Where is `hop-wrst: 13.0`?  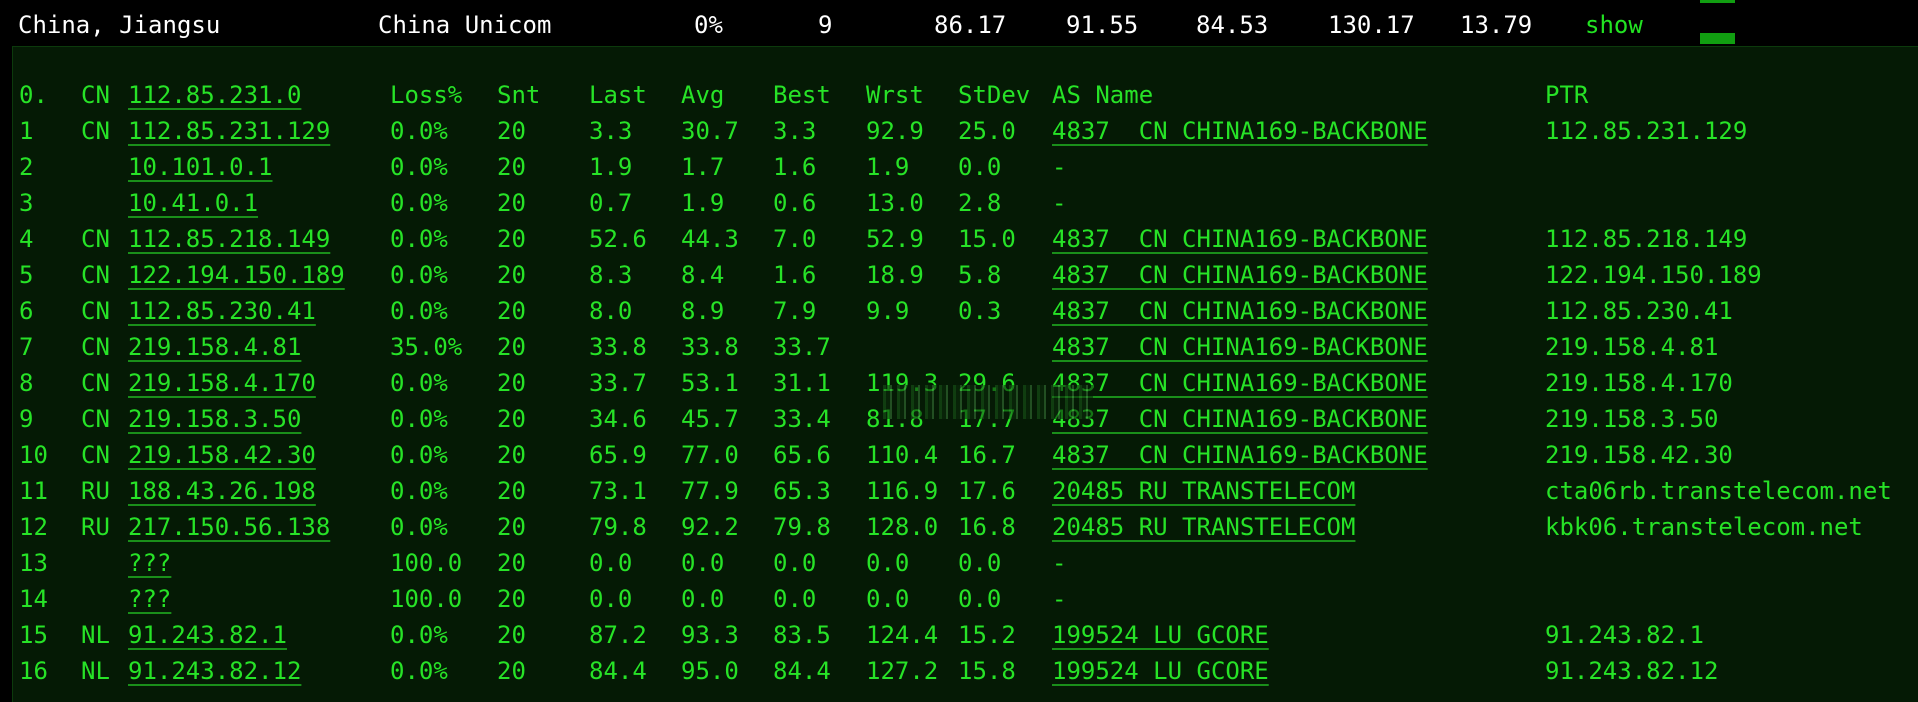
hop-wrst: 13.0 is located at coordinates (895, 203).